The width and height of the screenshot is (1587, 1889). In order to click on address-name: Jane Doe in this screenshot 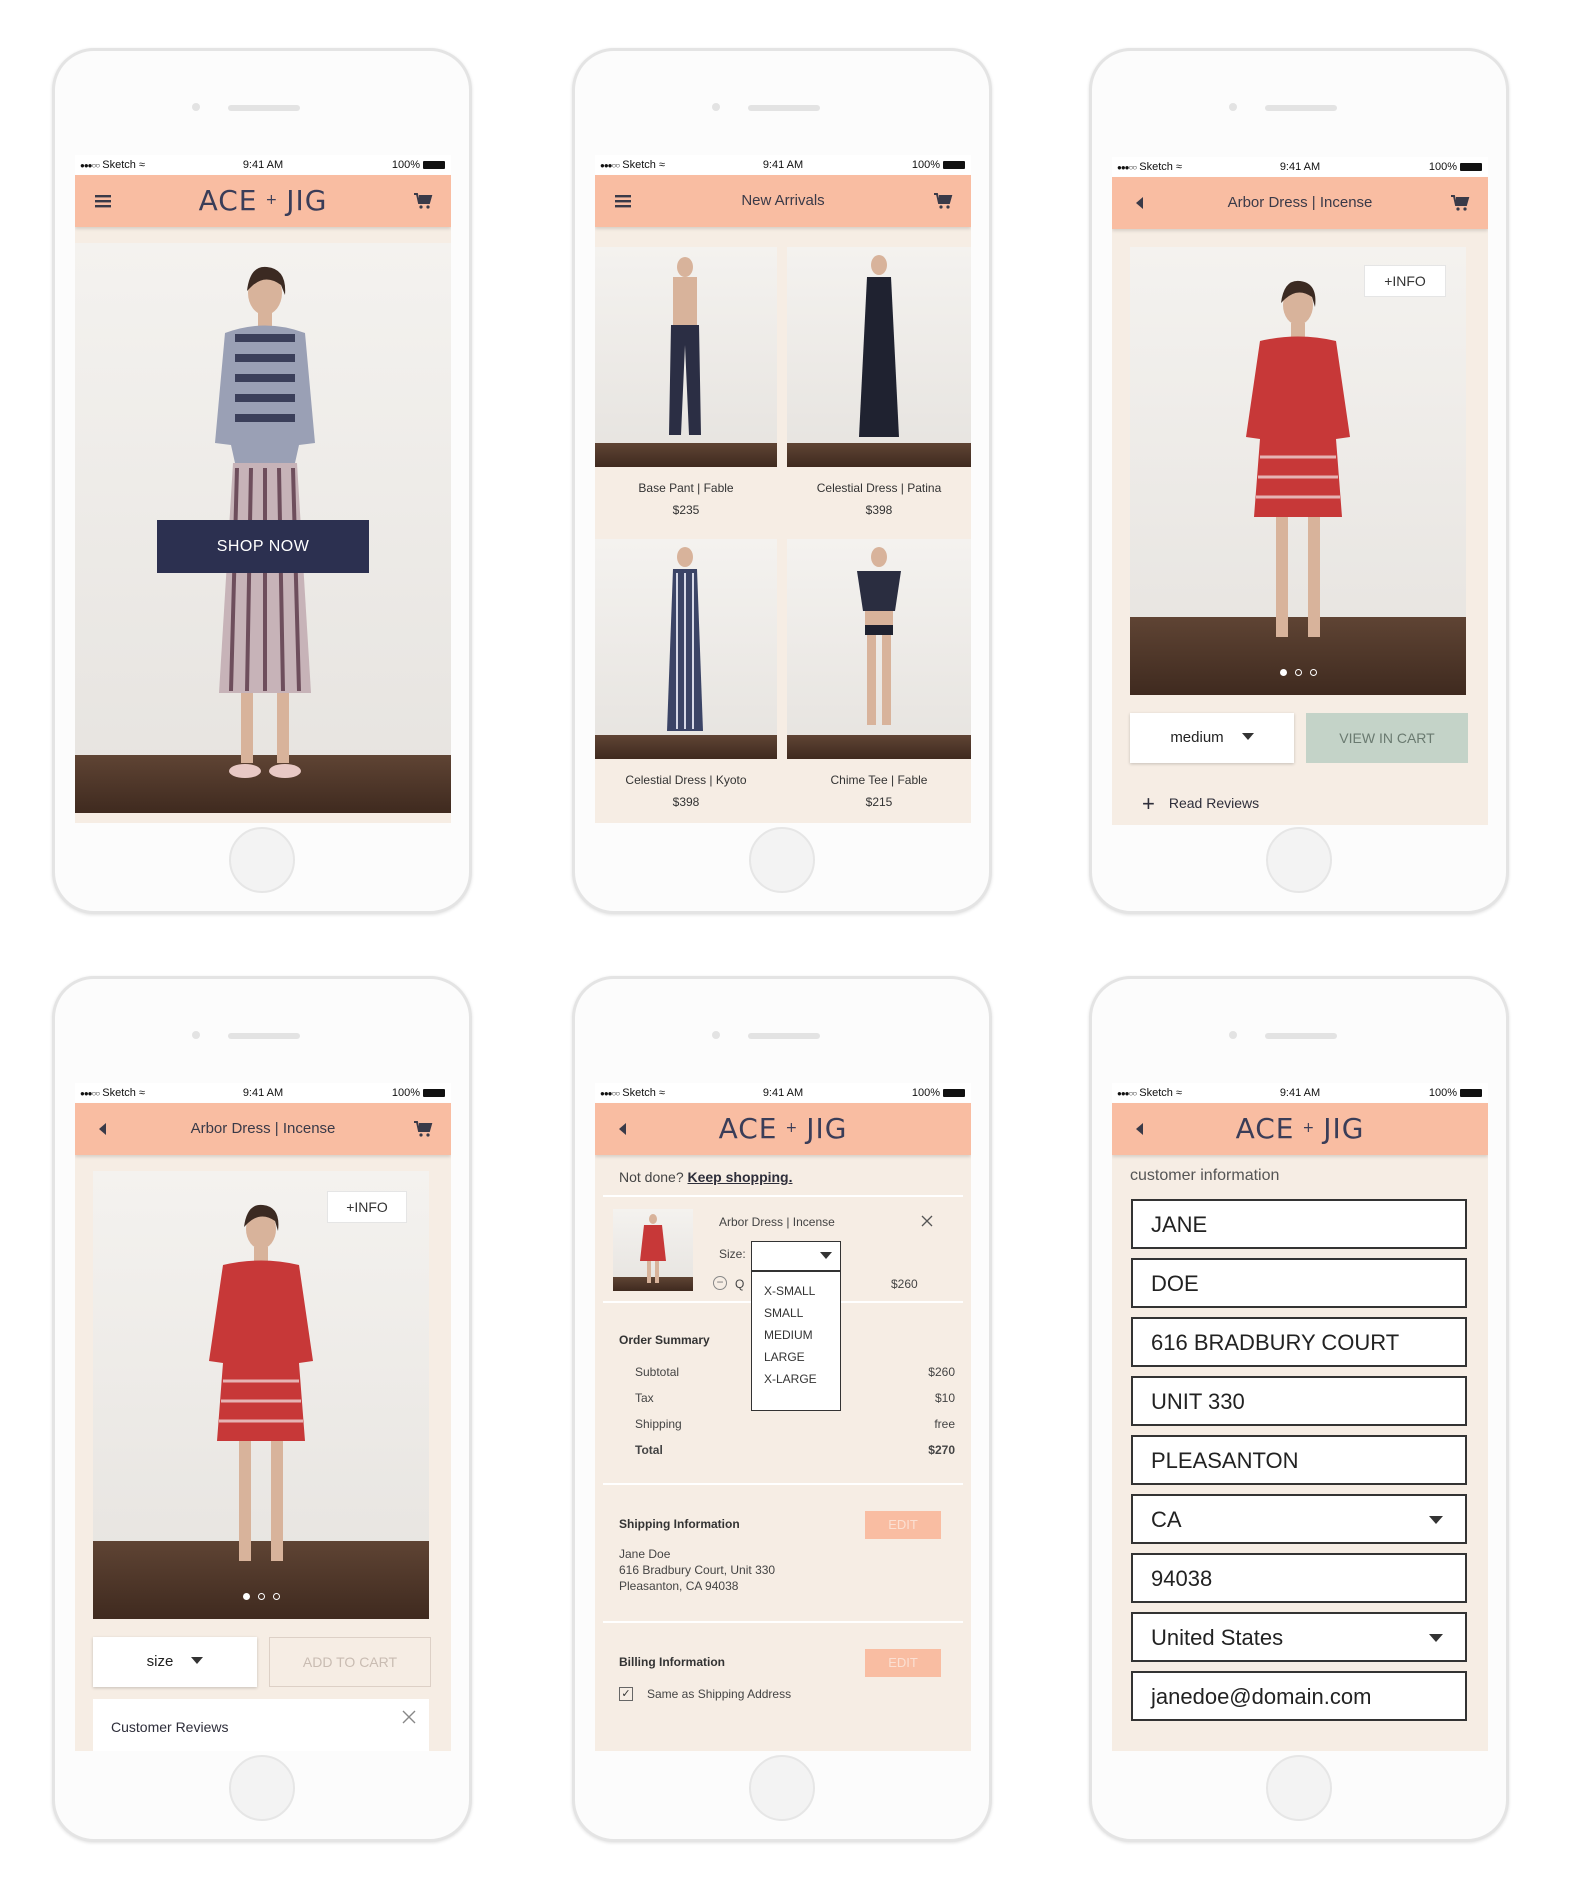, I will do `click(645, 1554)`.